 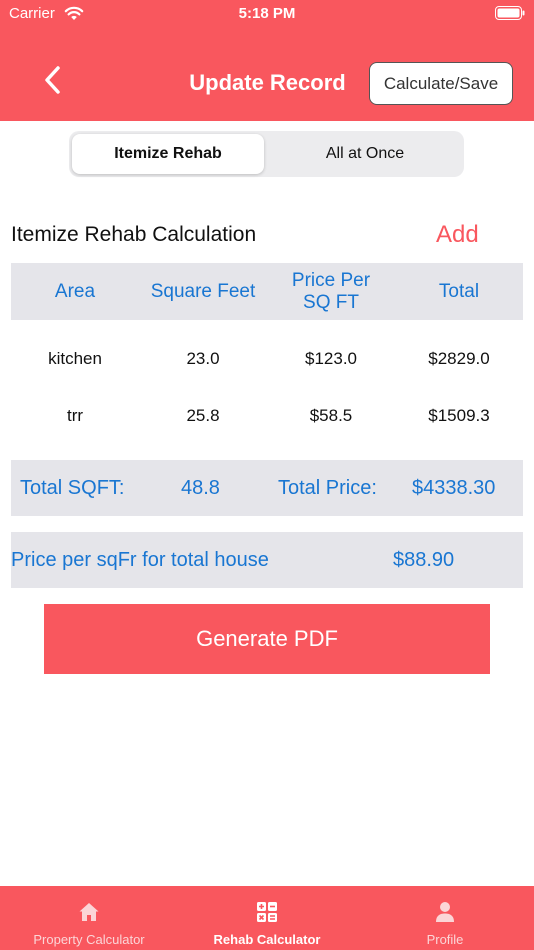 I want to click on tab-label: Profile, so click(x=445, y=939).